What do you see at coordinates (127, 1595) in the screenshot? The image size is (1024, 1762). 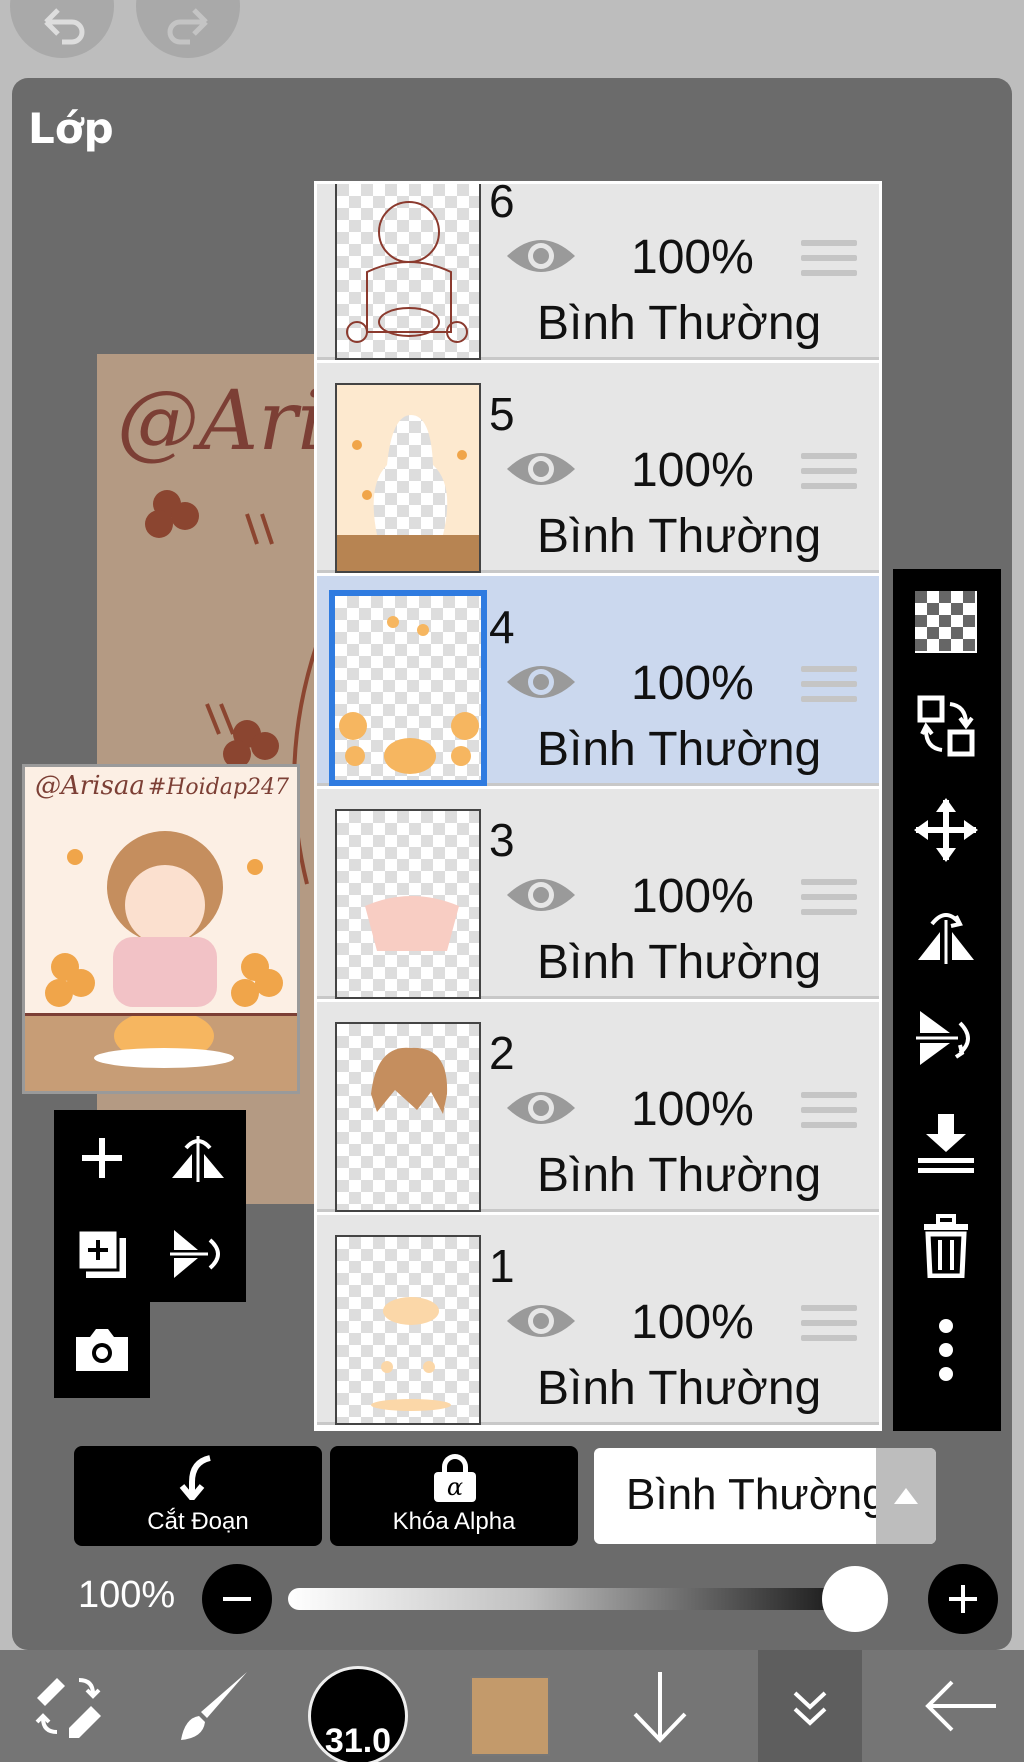 I see `opacity-label: 100%` at bounding box center [127, 1595].